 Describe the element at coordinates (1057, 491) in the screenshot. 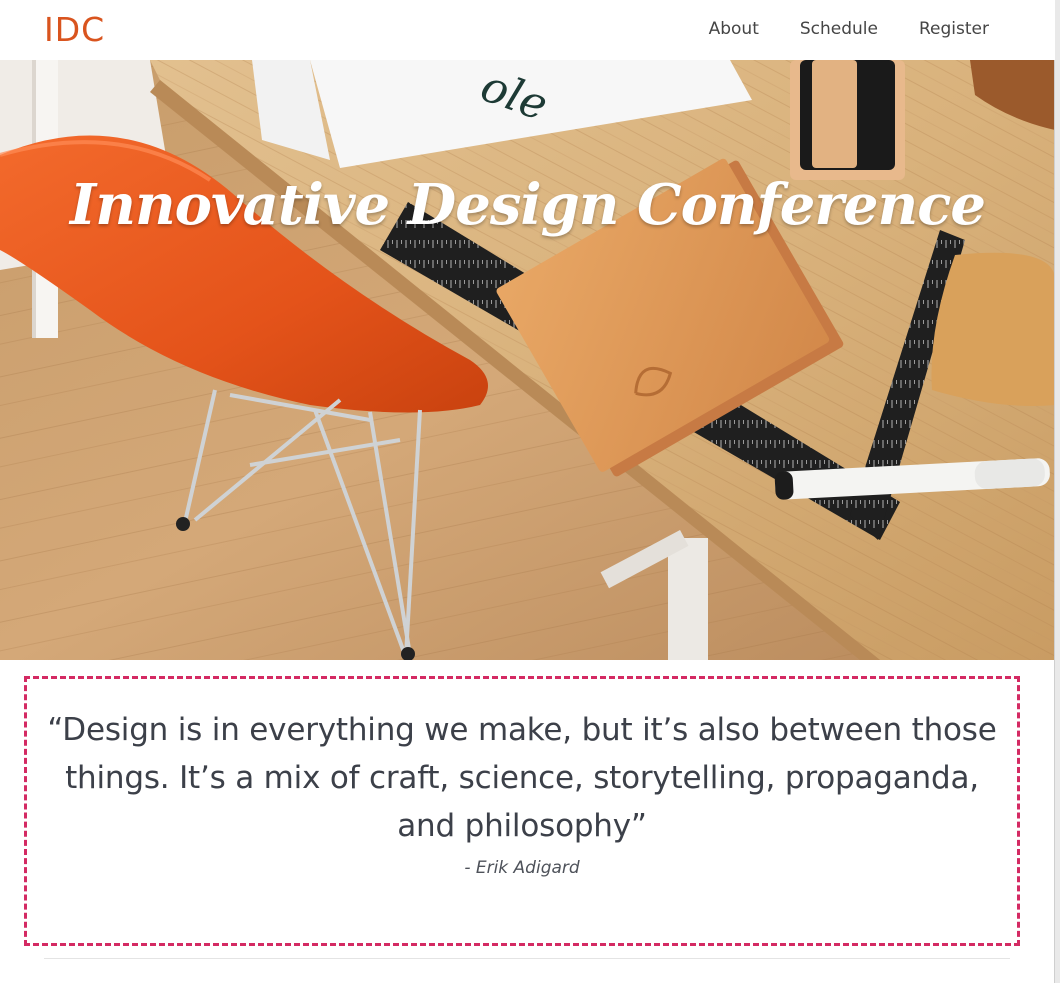

I see `scrollbar` at that location.